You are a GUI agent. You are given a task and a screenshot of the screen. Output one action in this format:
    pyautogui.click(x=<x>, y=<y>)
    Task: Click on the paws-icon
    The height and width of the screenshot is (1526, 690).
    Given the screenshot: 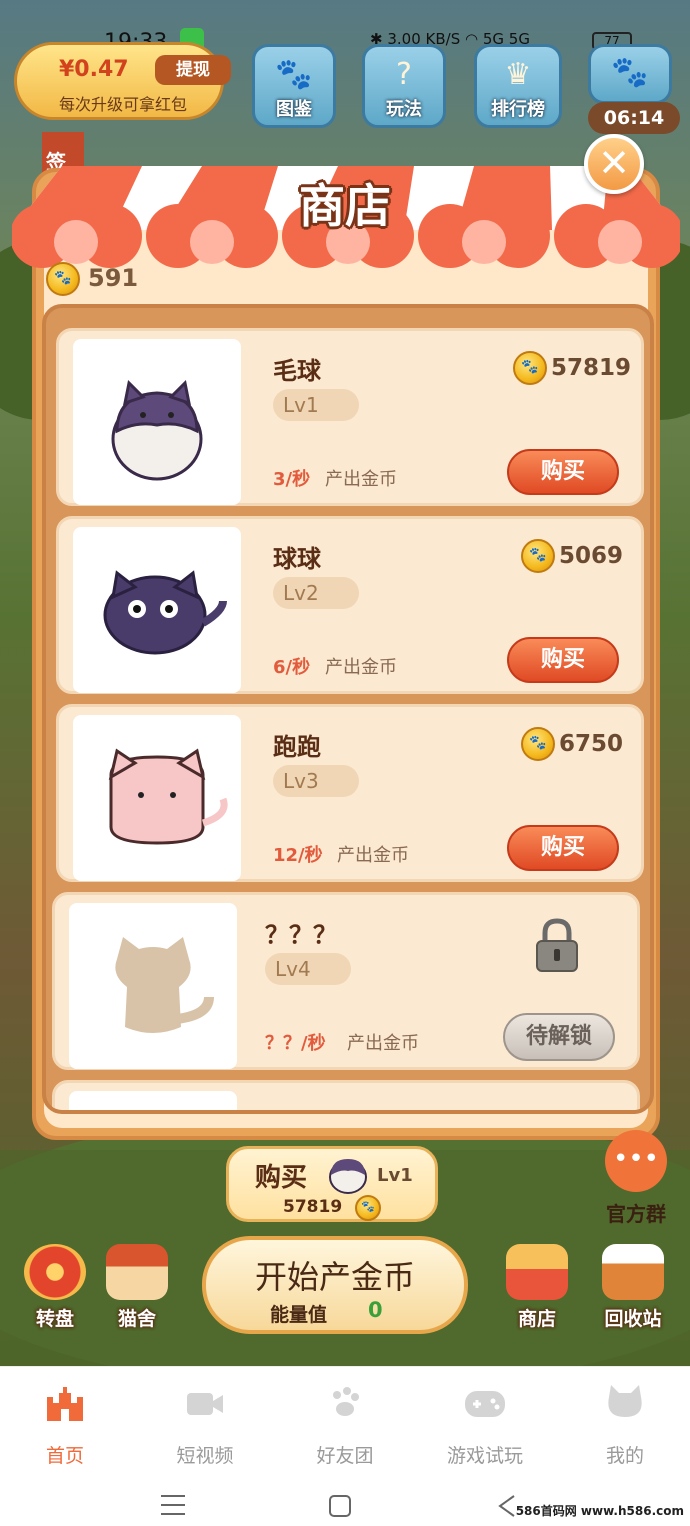 What is the action you would take?
    pyautogui.click(x=346, y=1401)
    